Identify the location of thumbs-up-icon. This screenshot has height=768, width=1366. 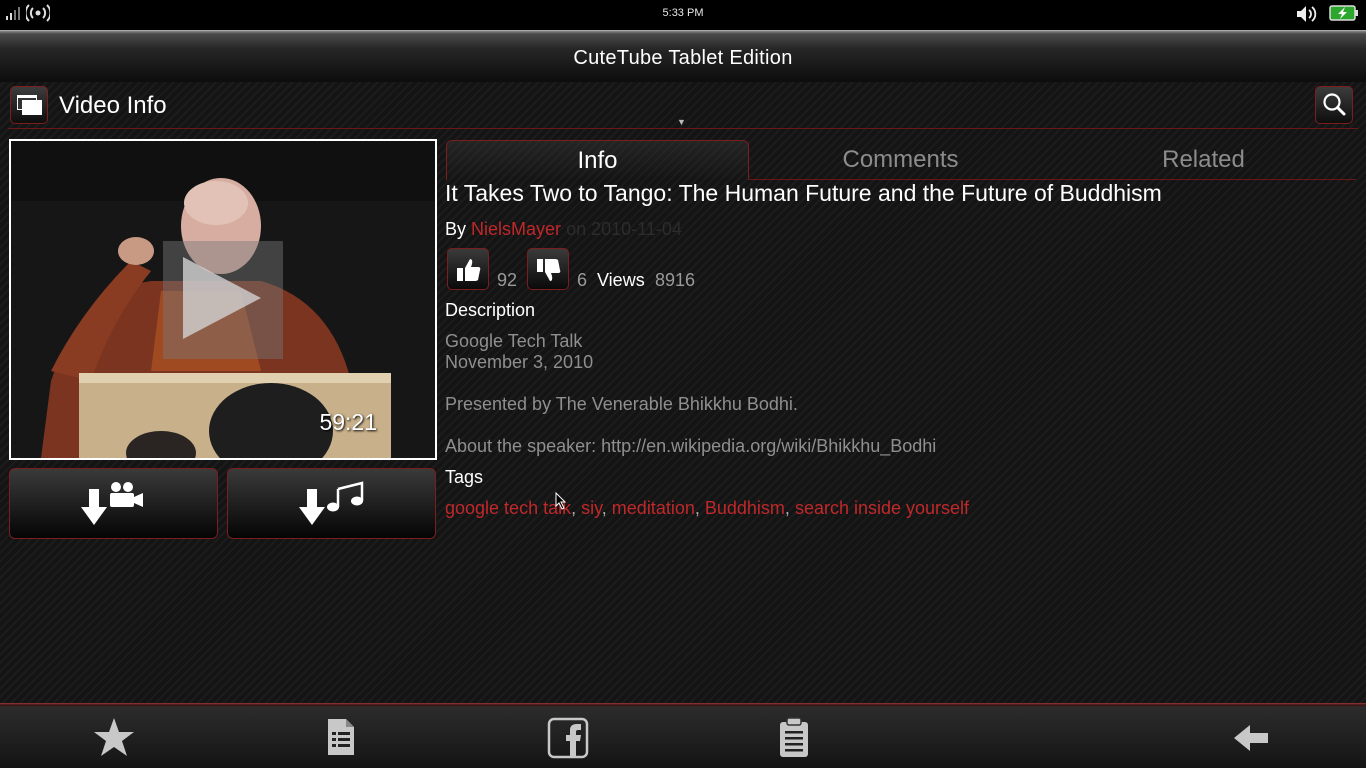
(469, 270).